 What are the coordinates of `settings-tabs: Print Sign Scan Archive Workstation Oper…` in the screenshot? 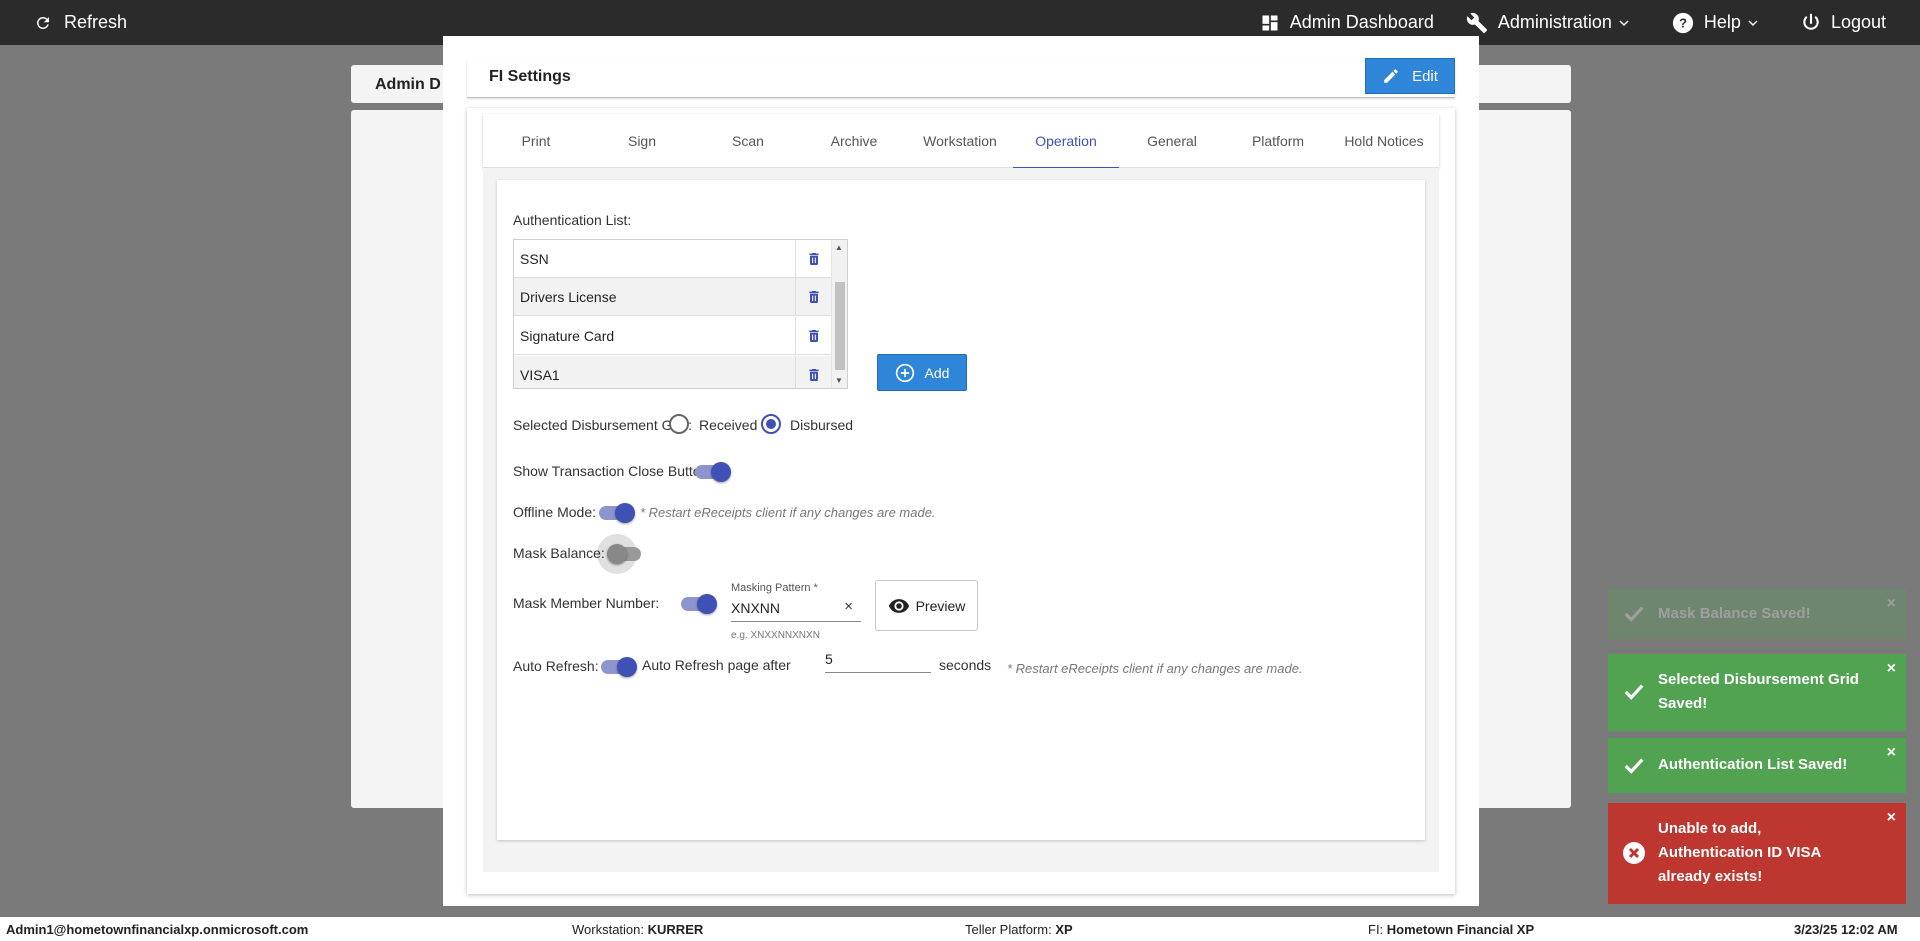 It's located at (961, 141).